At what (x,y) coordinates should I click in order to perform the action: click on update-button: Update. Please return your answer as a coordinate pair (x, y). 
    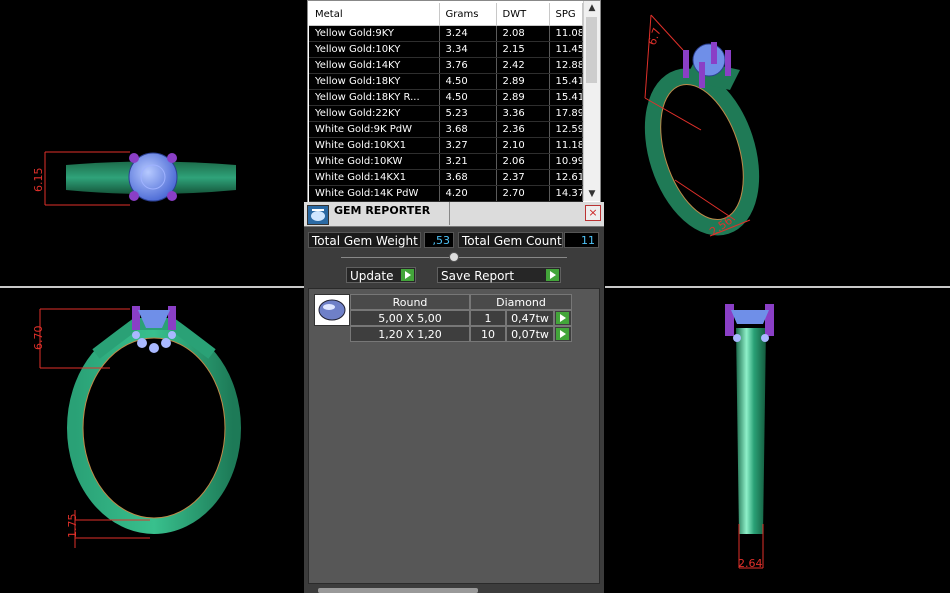
    Looking at the image, I should click on (381, 275).